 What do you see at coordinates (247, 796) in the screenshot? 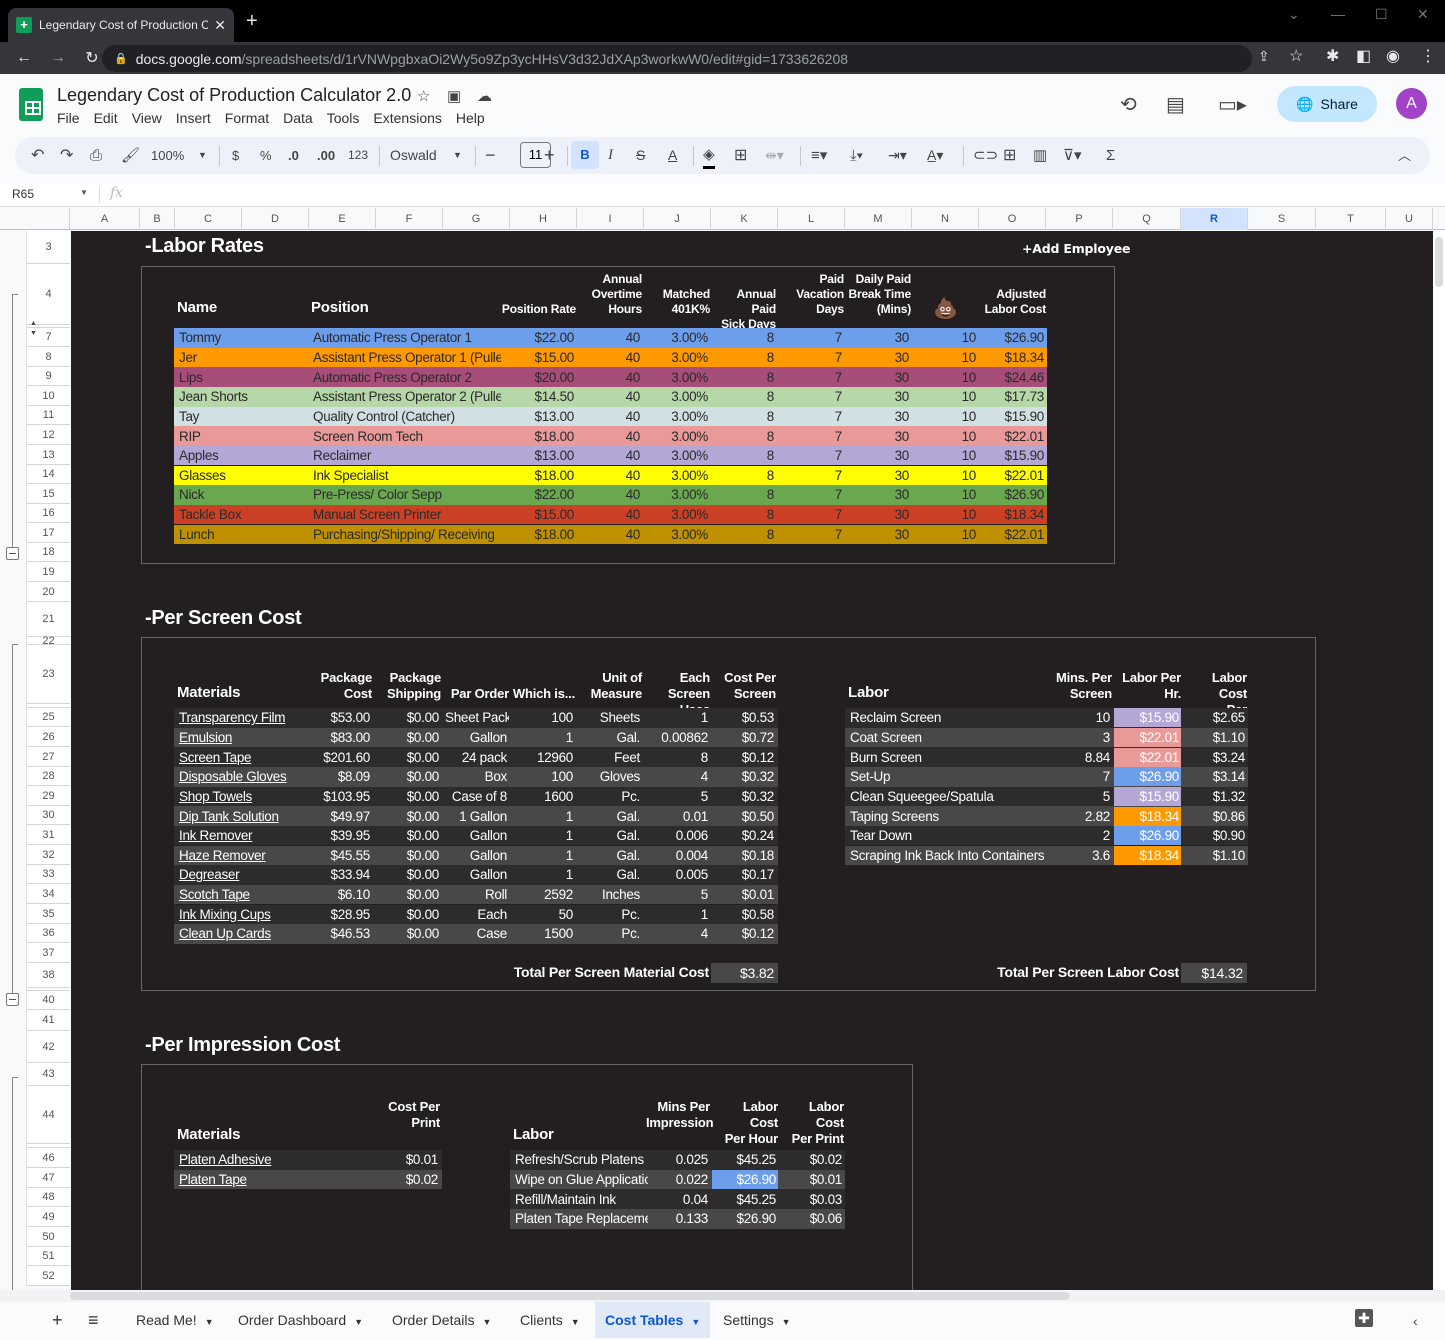
I see `material-link: Shop Towels` at bounding box center [247, 796].